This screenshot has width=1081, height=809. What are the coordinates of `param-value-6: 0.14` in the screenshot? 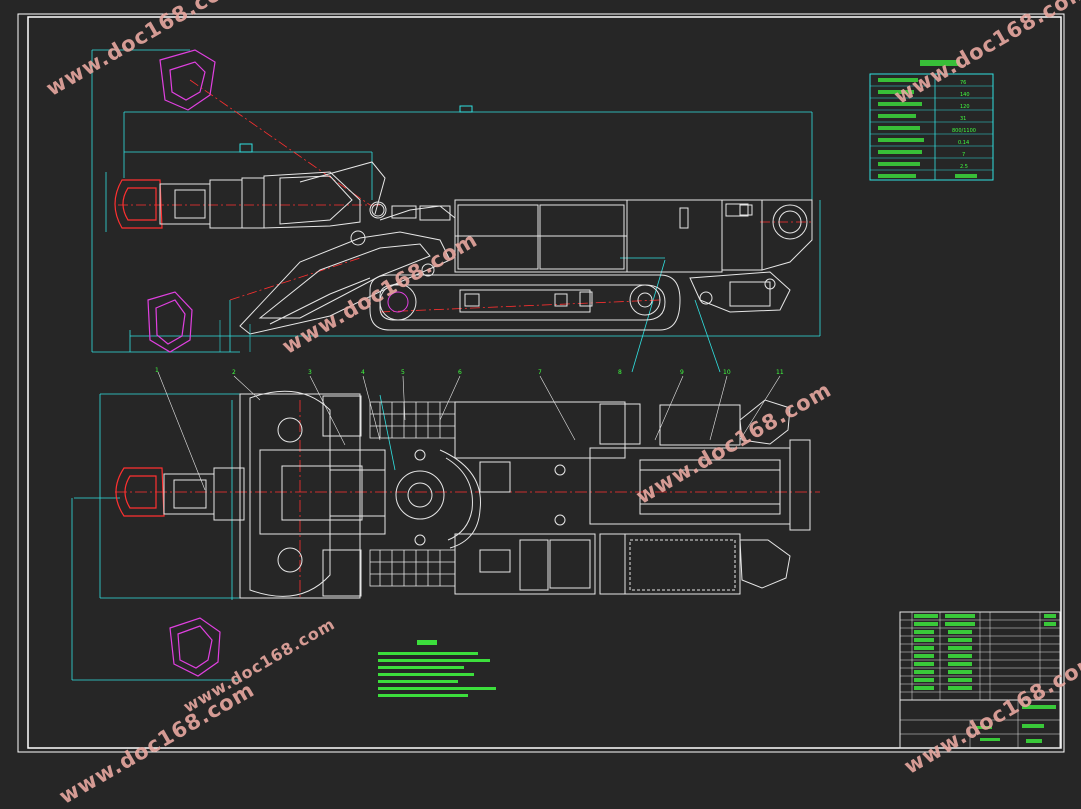 It's located at (963, 143).